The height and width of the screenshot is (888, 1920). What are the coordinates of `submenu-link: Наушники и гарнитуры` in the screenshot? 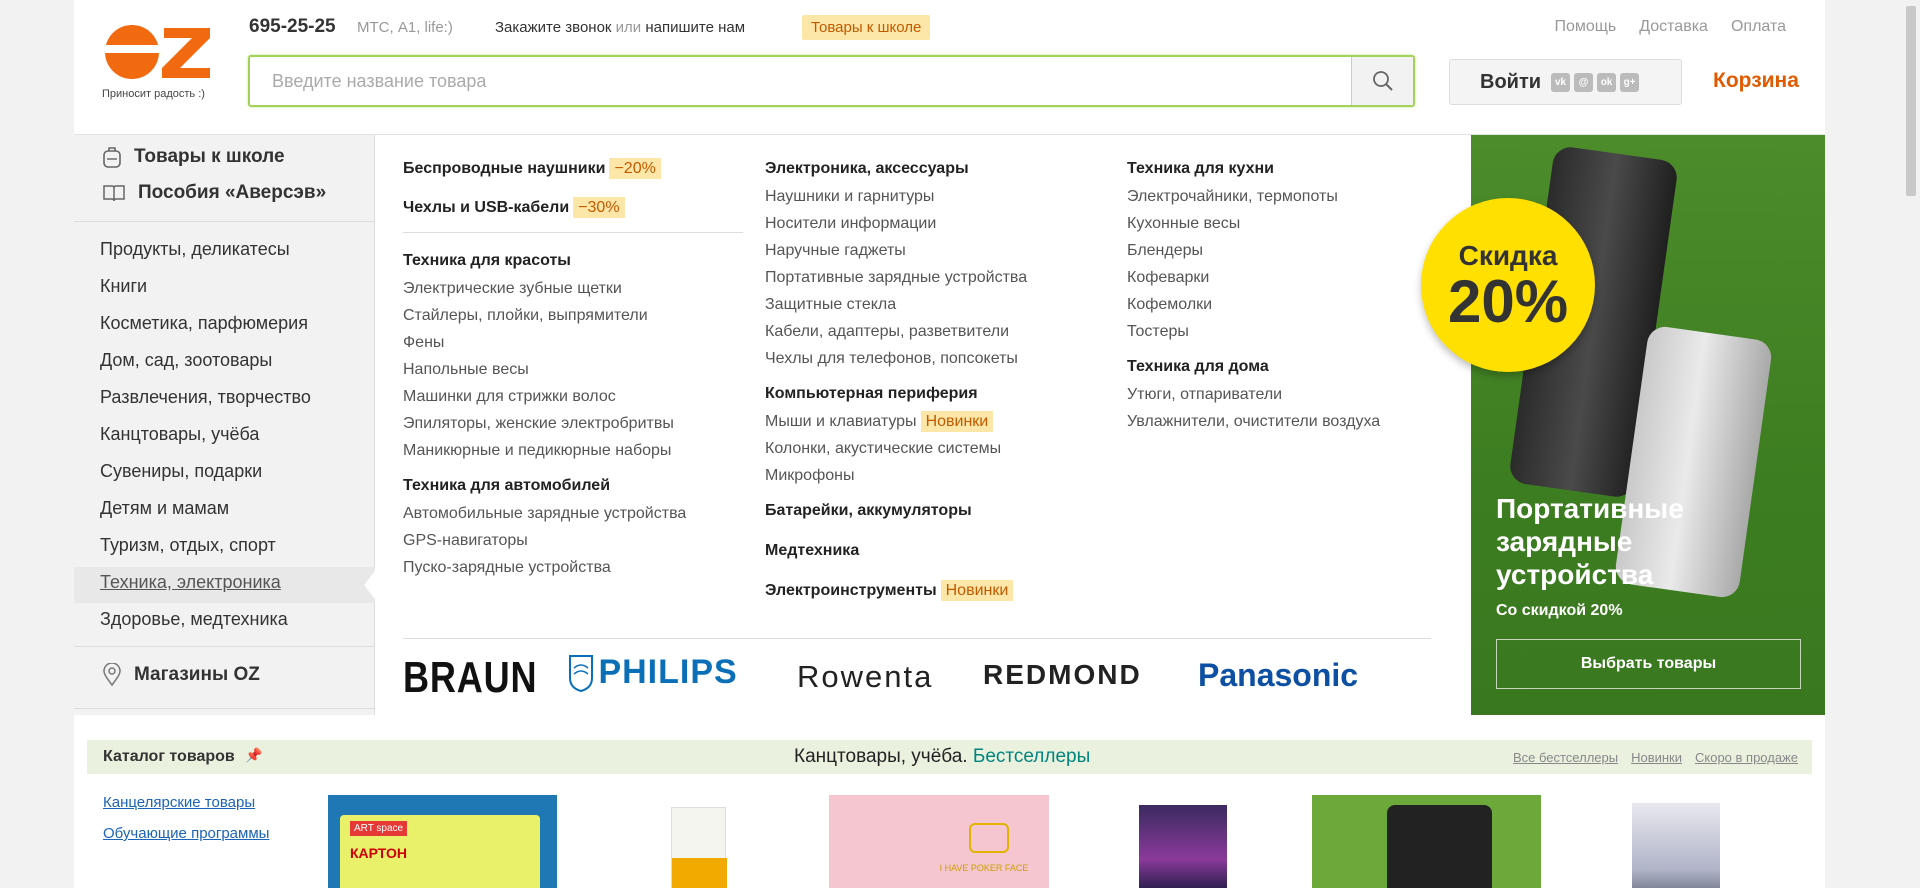 It's located at (935, 196).